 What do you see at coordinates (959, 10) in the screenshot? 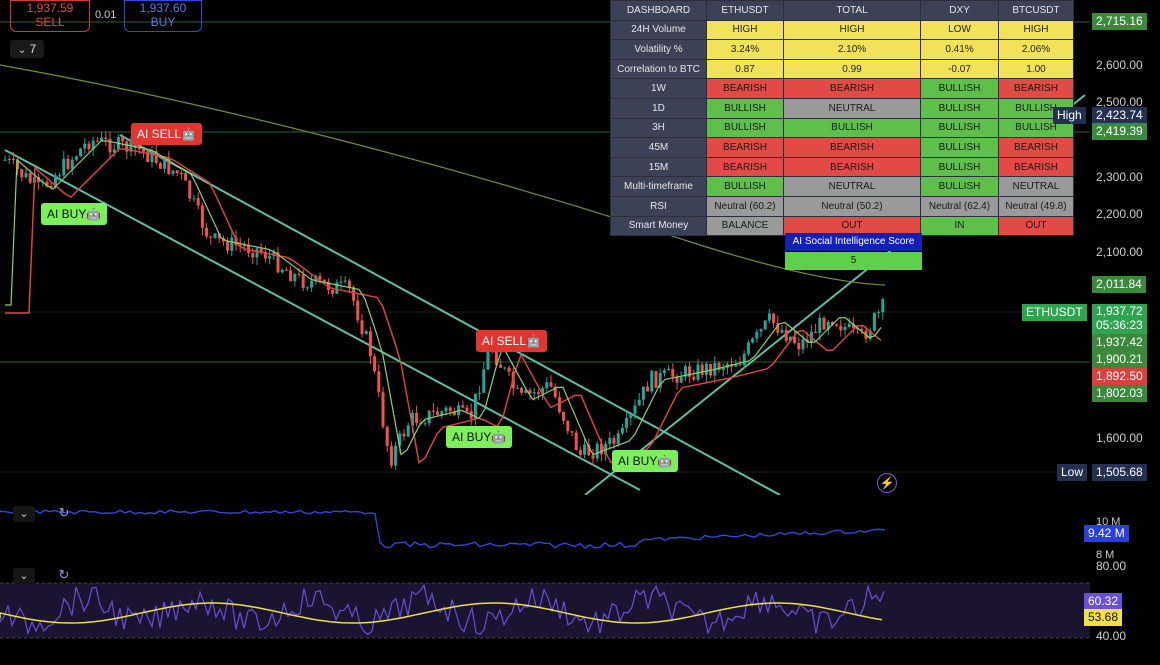
I see `col-header-dxy: DXY` at bounding box center [959, 10].